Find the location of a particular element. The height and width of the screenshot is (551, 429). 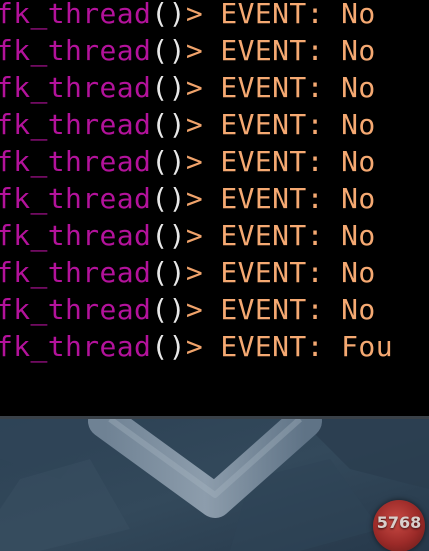

badge-count: 5768 is located at coordinates (399, 522).